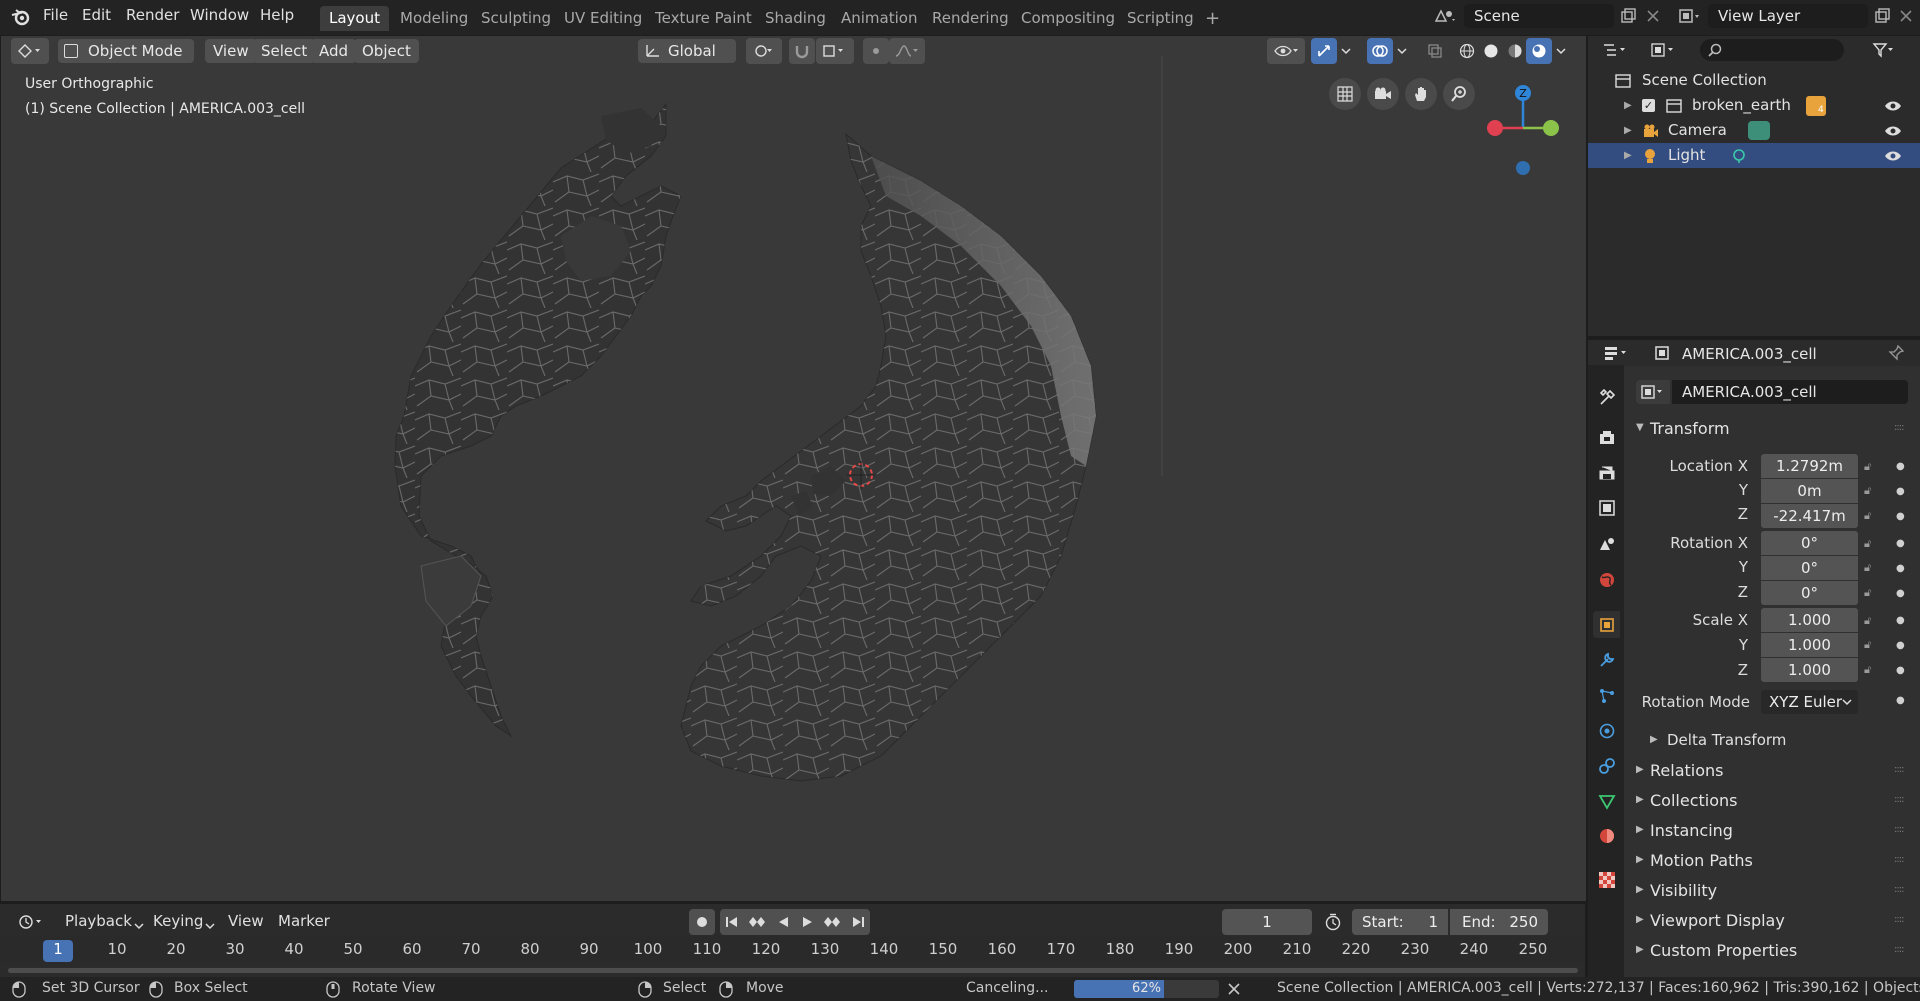 This screenshot has width=1920, height=1001. Describe the element at coordinates (354, 18) in the screenshot. I see `tab-layout: Layout` at that location.